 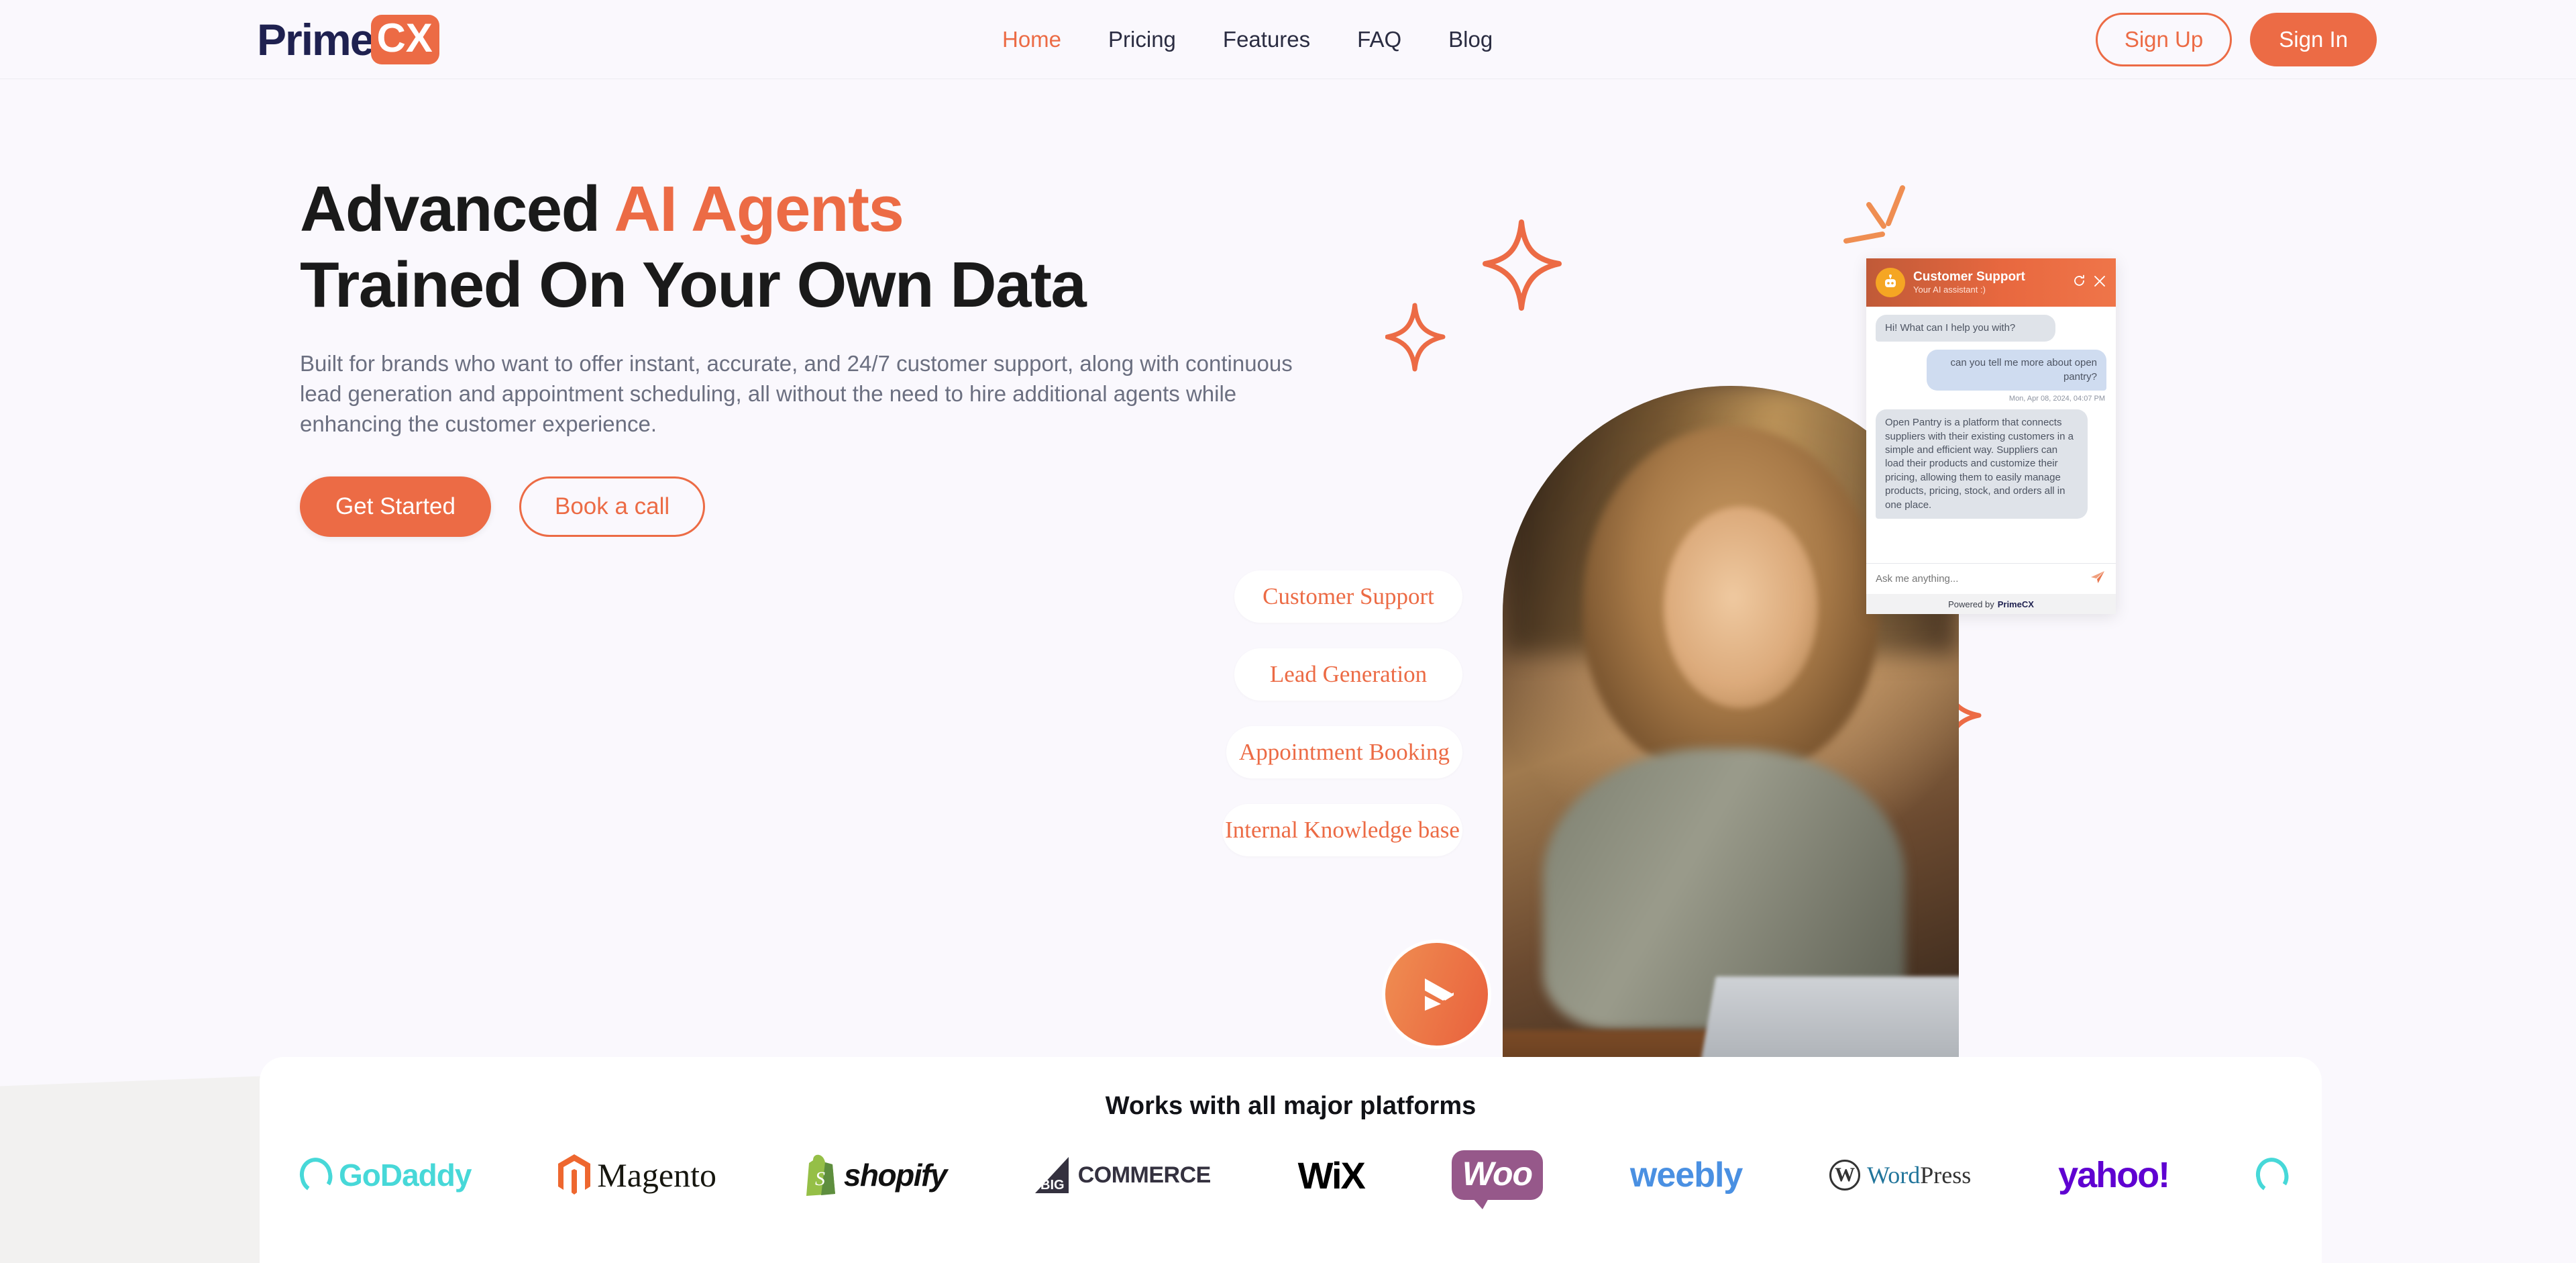 I want to click on chat-subtitle: Your AI assistant :), so click(x=1949, y=290).